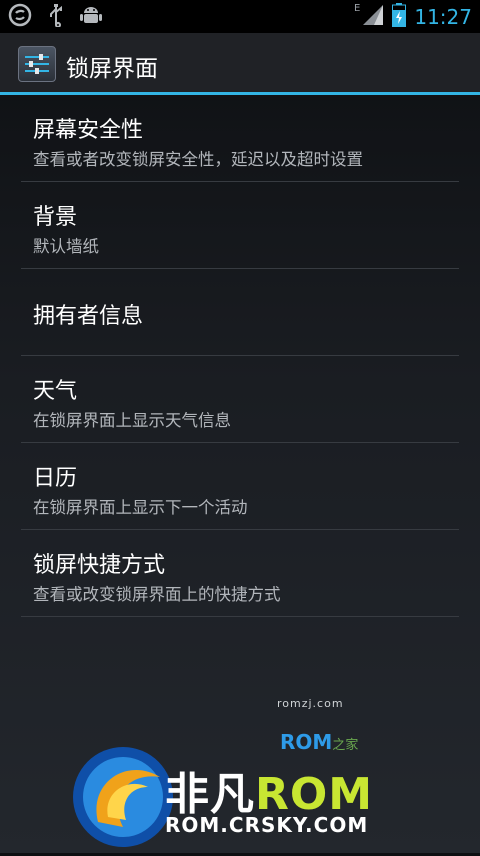 The width and height of the screenshot is (480, 856). Describe the element at coordinates (240, 399) in the screenshot. I see `pref-weather: 天气 在锁屏界面上显示天气信息` at that location.